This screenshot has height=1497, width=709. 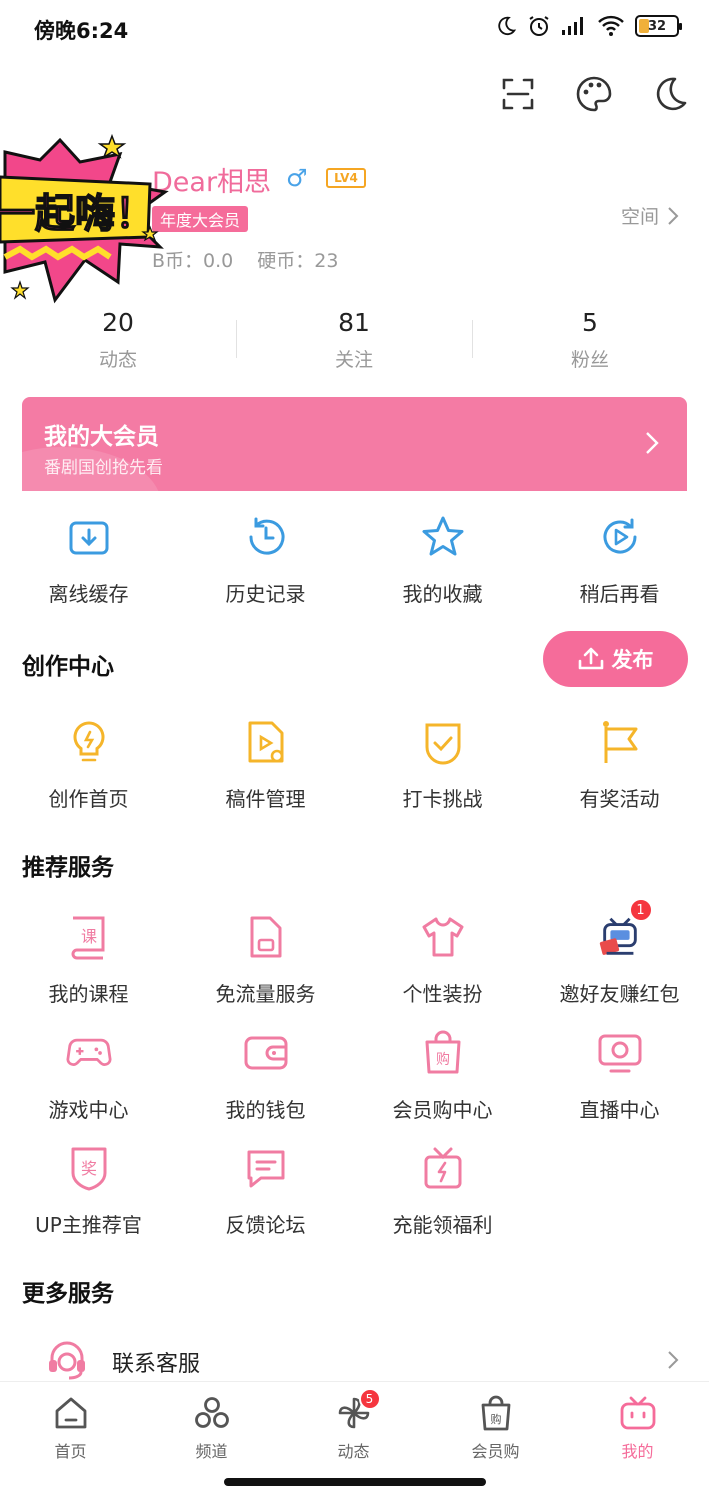 What do you see at coordinates (89, 537) in the screenshot?
I see `offline-cache-icon` at bounding box center [89, 537].